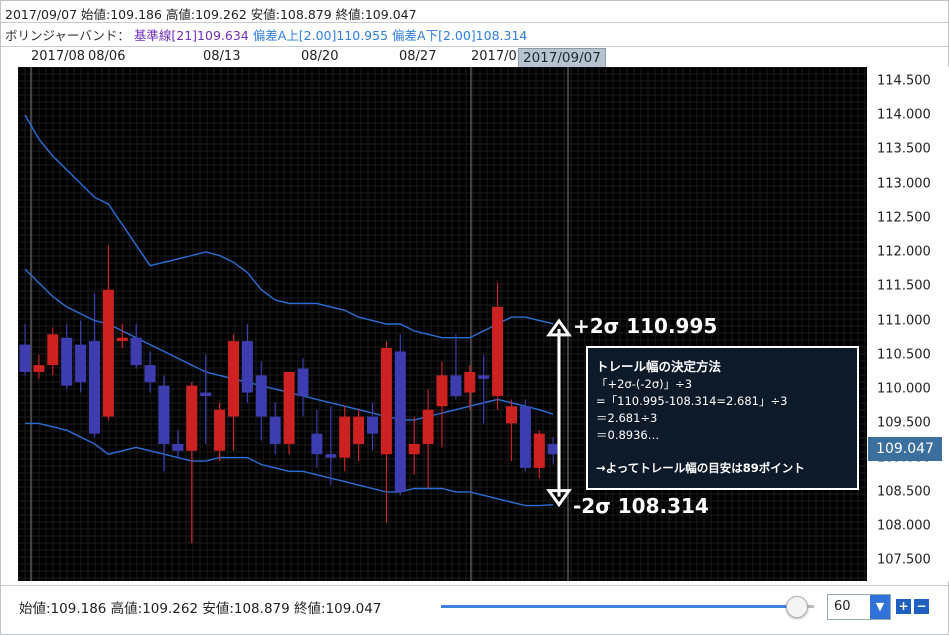 The image size is (949, 635). I want to click on y-tick-label: 111.500, so click(904, 286).